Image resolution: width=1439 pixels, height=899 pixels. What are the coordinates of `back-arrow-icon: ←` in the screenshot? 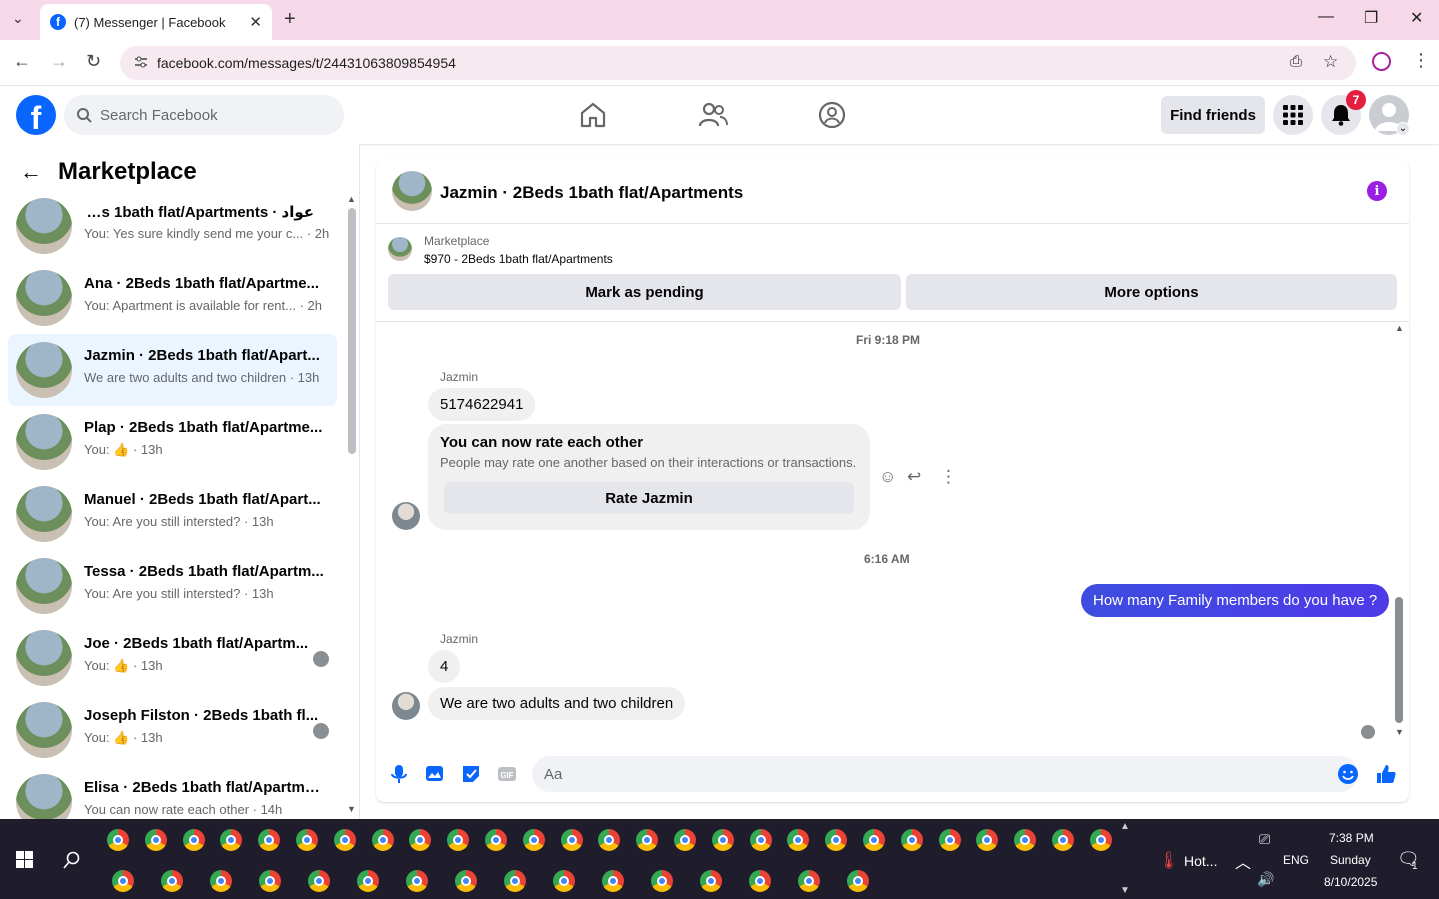 It's located at (31, 172).